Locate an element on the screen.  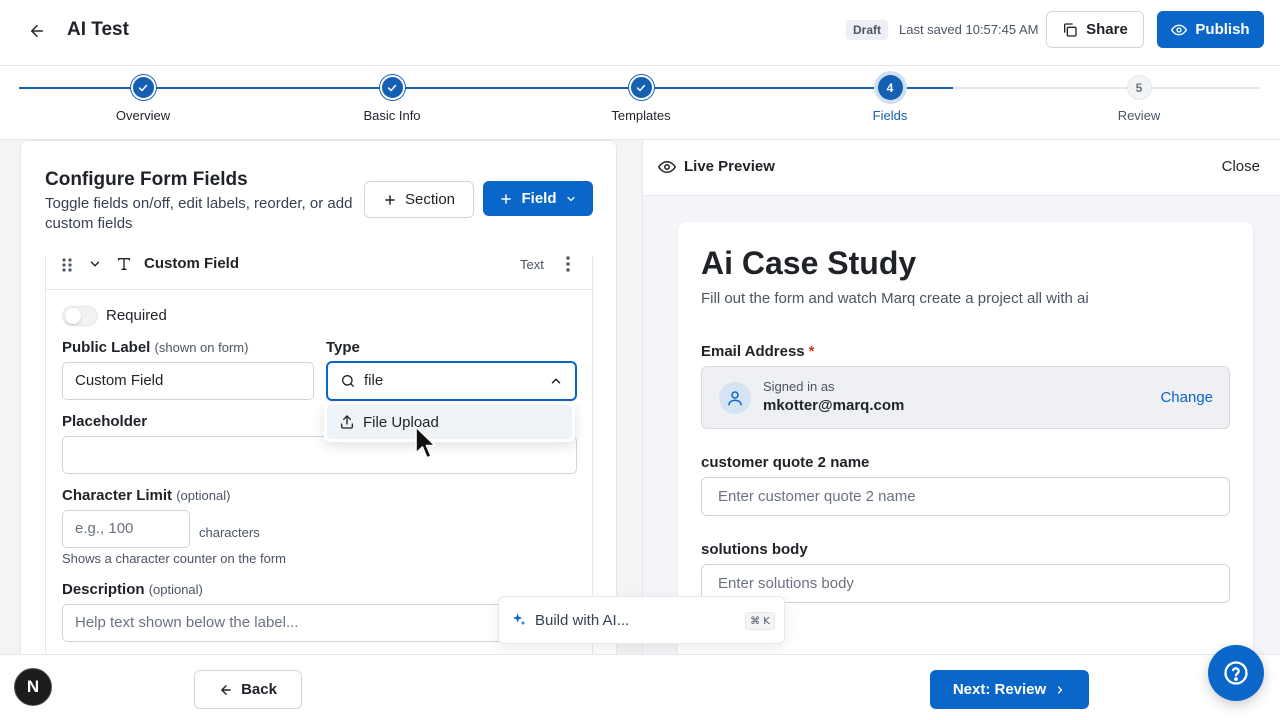
public-label-hint: (shown on form) is located at coordinates (201, 347).